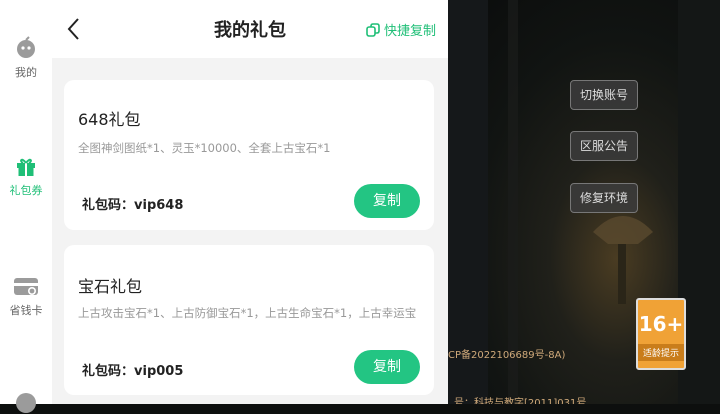  Describe the element at coordinates (26, 206) in the screenshot. I see `sidebar: 我的 礼包券 省钱卡` at that location.